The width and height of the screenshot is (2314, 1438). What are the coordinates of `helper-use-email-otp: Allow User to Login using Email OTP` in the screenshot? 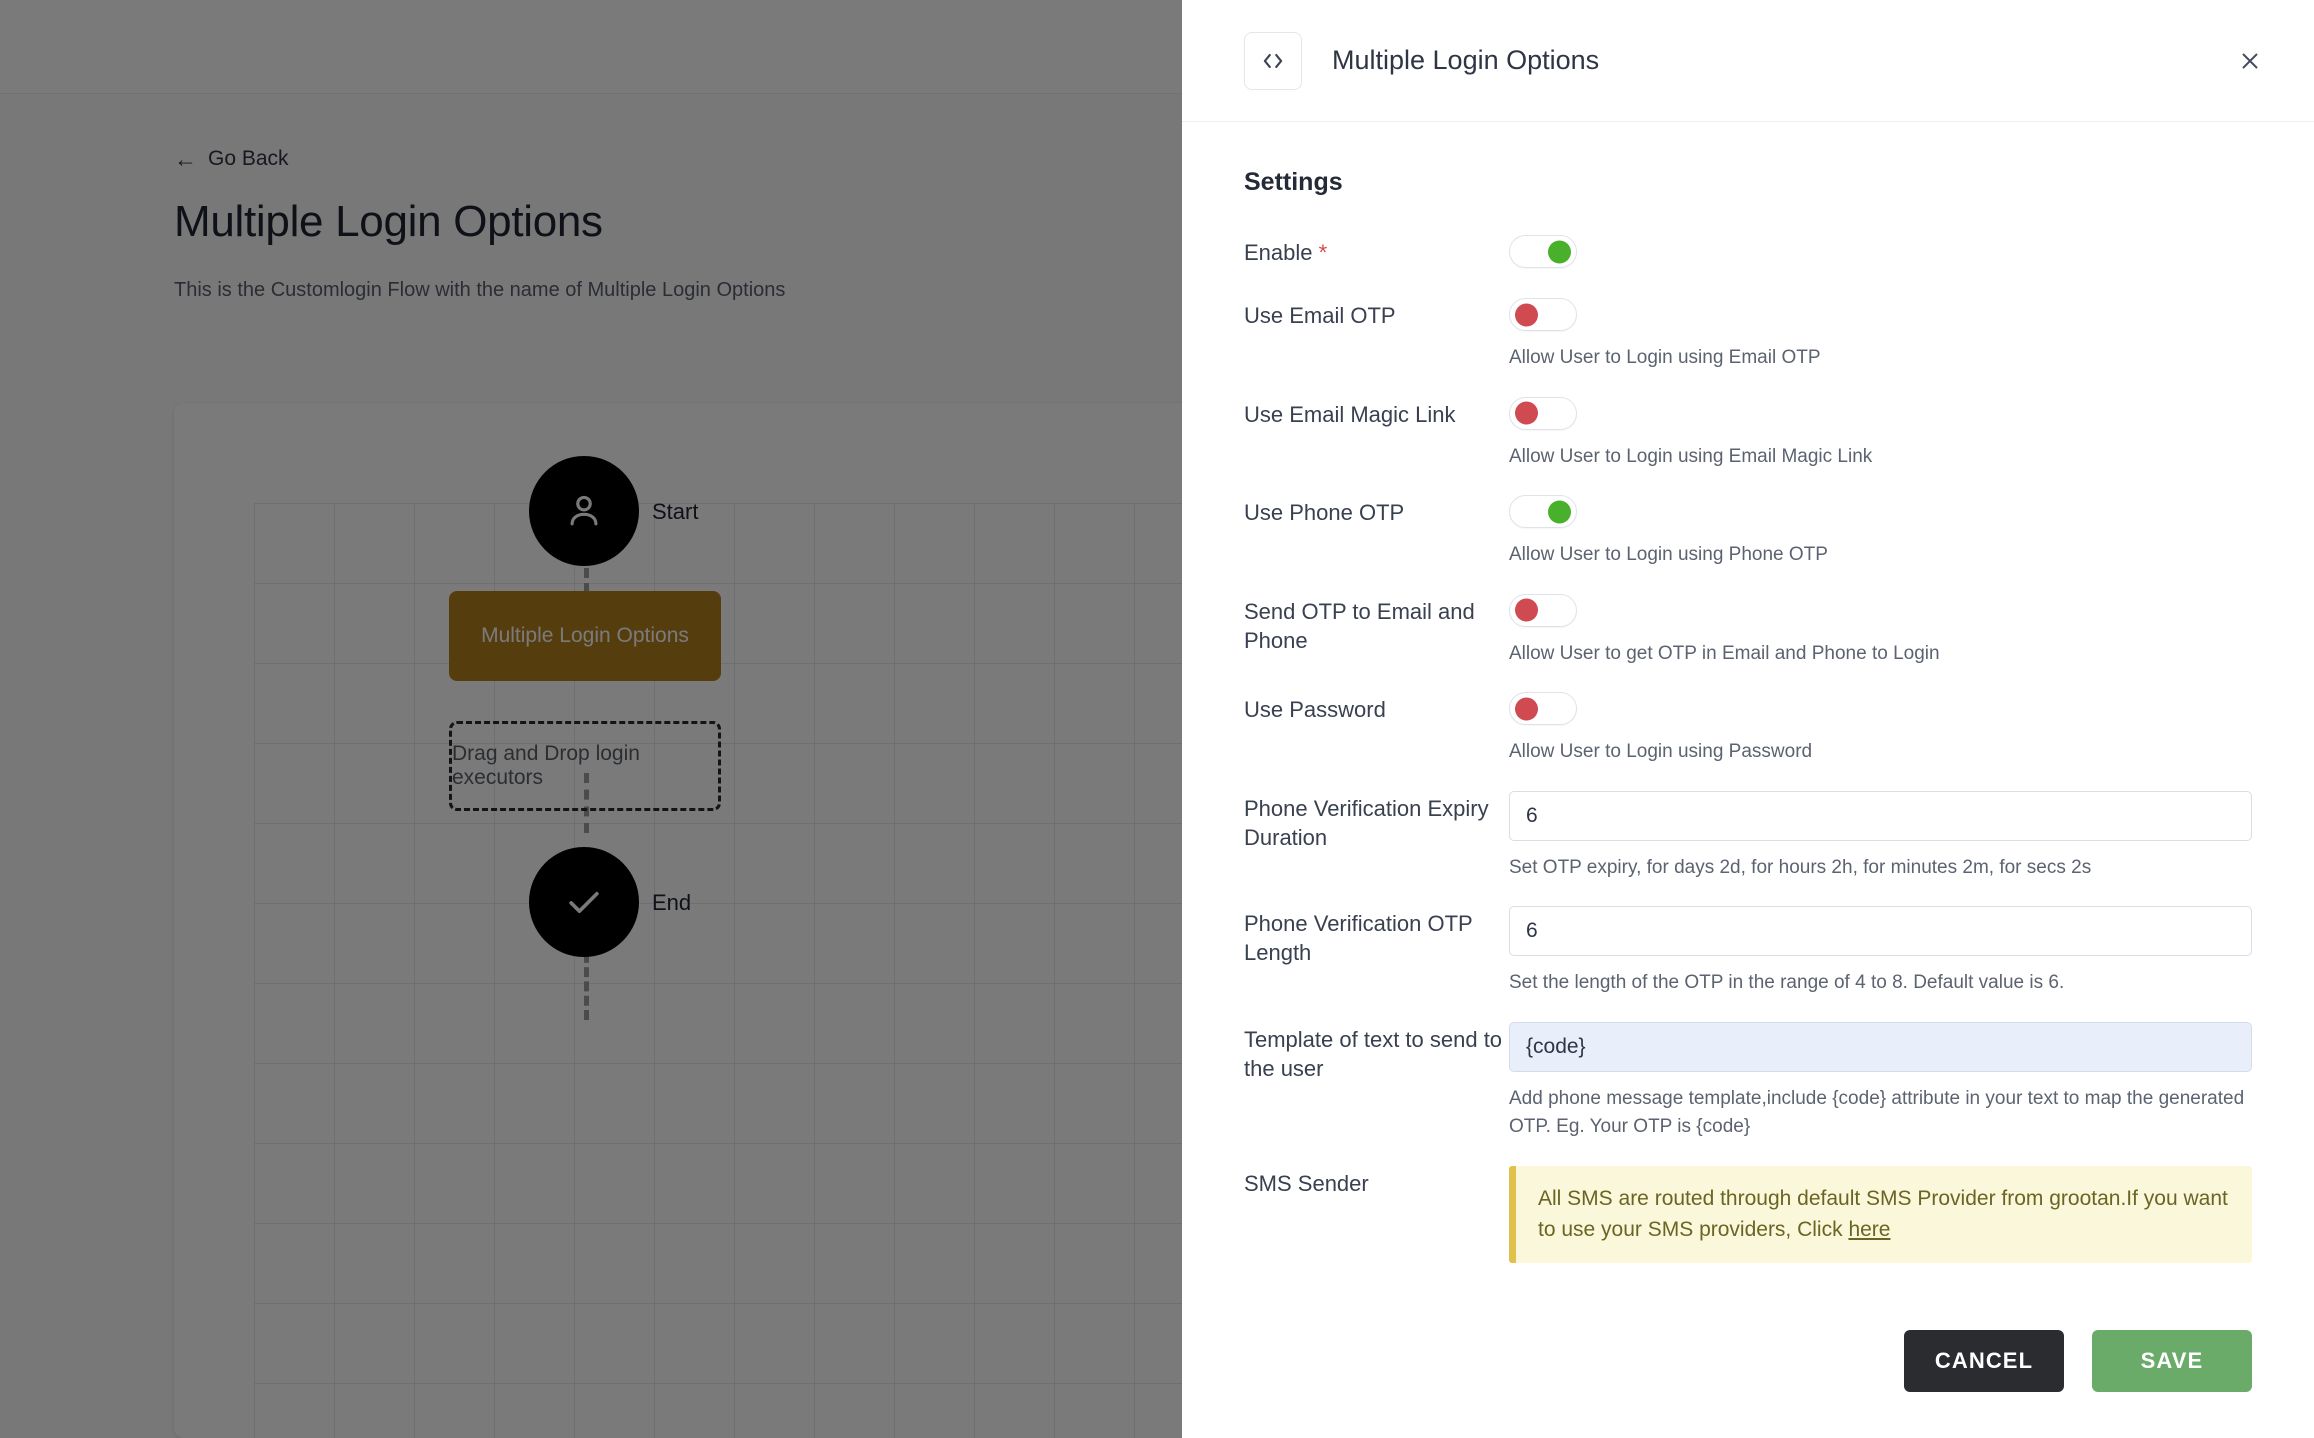 It's located at (1665, 357).